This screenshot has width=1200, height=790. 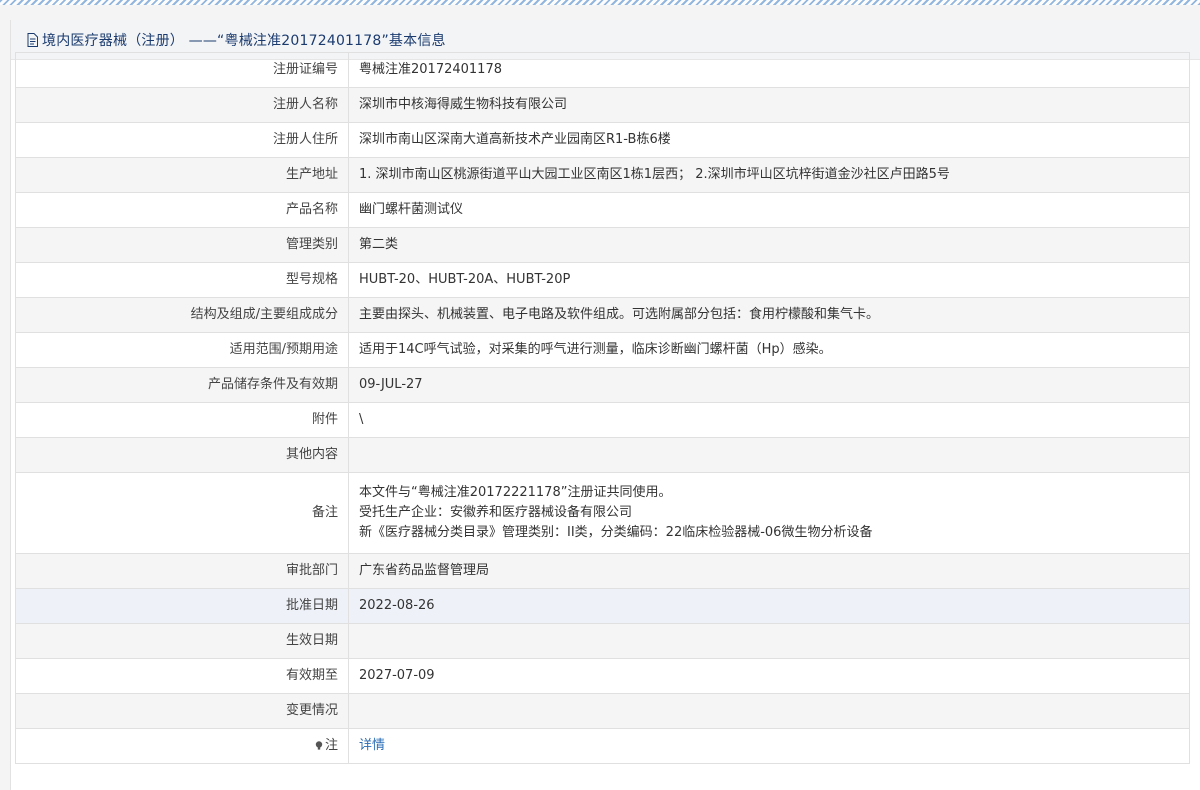 I want to click on table-row-highlighted: 批准日期 2022-08-26, so click(x=602, y=606).